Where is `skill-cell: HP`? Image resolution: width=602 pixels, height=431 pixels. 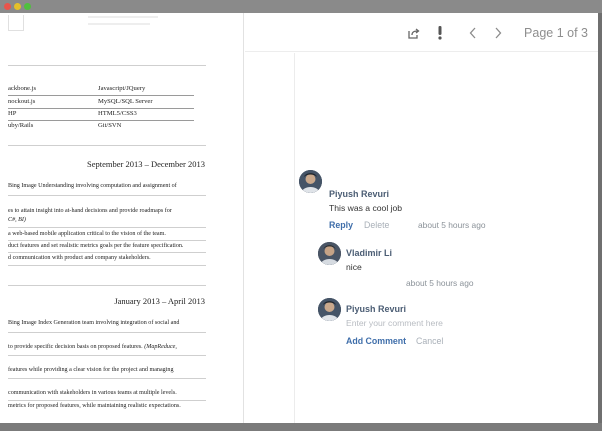 skill-cell: HP is located at coordinates (12, 113).